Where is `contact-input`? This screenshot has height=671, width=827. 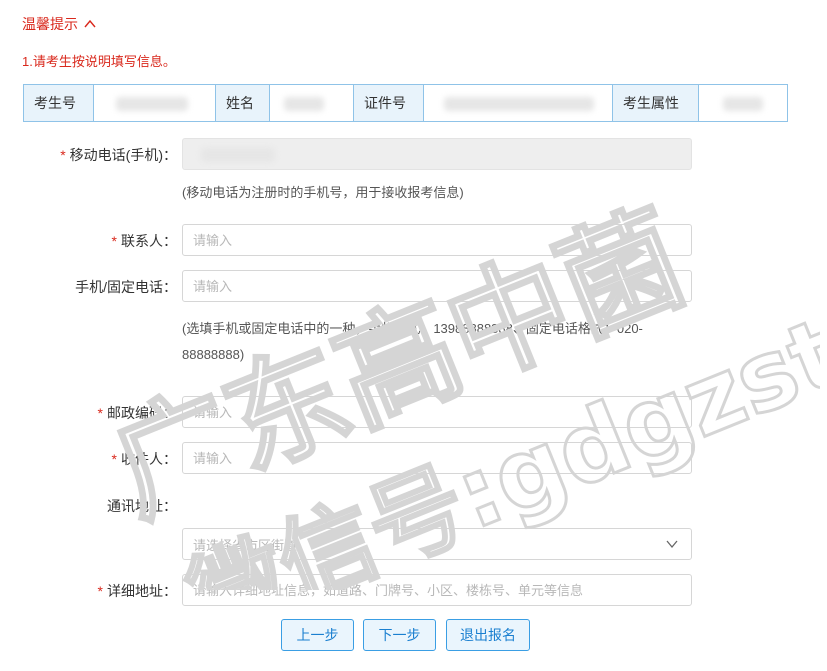 contact-input is located at coordinates (437, 240).